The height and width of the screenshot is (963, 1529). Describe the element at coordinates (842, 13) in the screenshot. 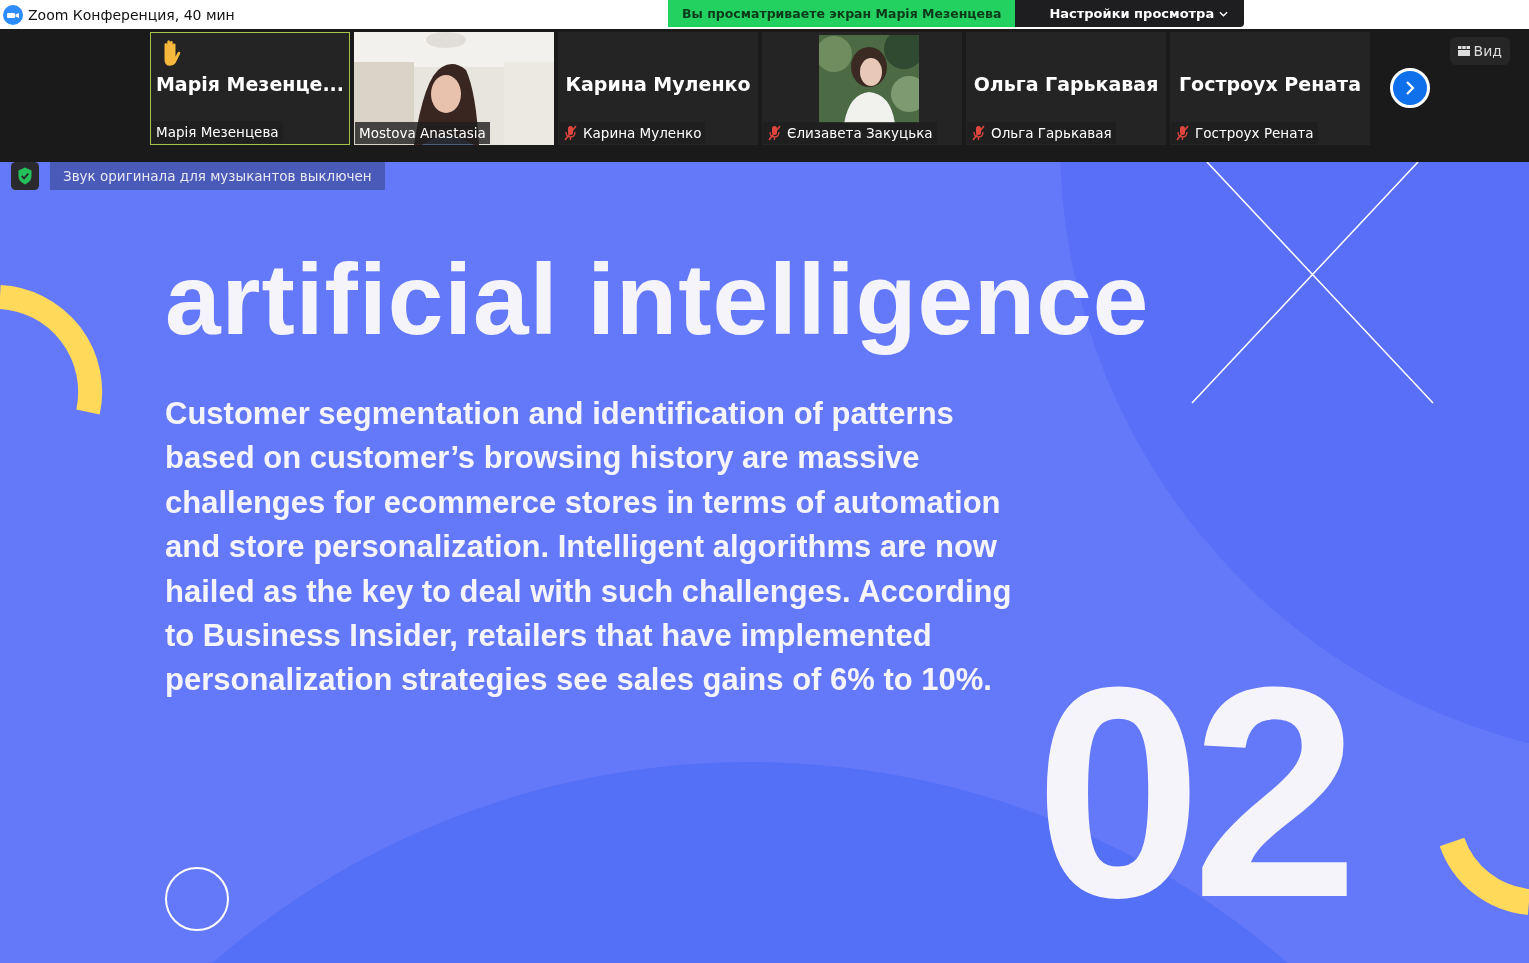

I see `share-banner: Вы просматриваете экран Марія Мезенцева` at that location.